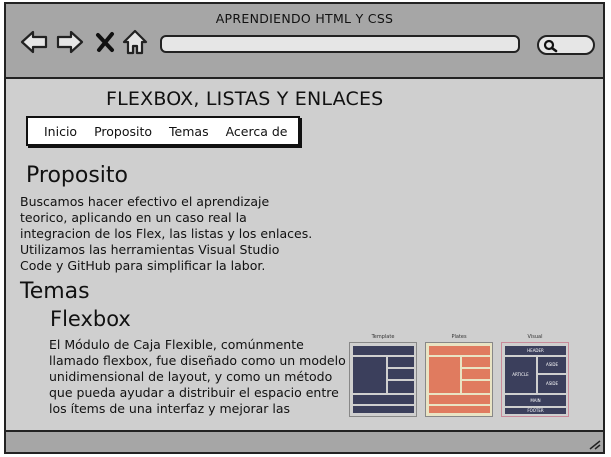 Image resolution: width=611 pixels, height=457 pixels. What do you see at coordinates (143, 265) in the screenshot?
I see `proposito-line: Code y GitHub para simplificar la labor.` at bounding box center [143, 265].